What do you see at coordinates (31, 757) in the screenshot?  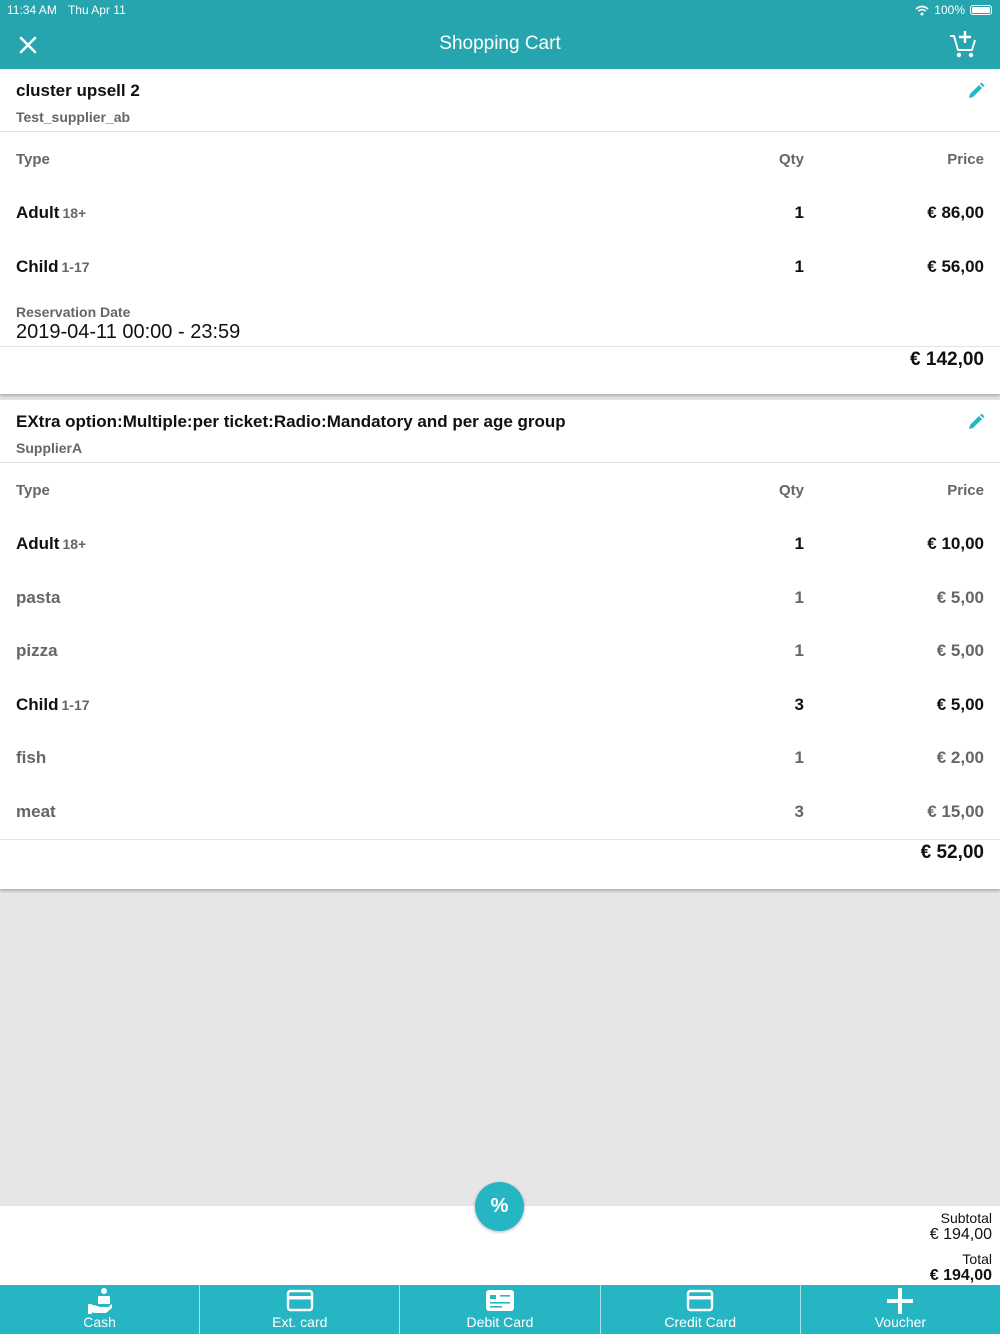 I see `option-name: fish` at bounding box center [31, 757].